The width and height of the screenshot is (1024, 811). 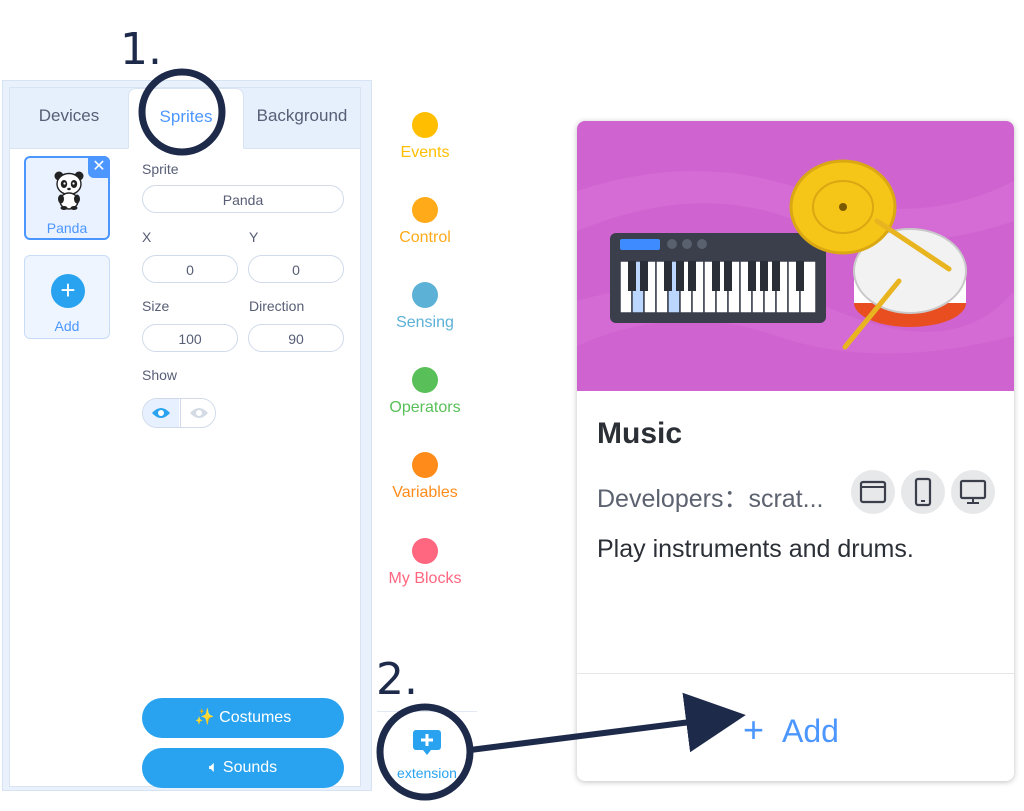 What do you see at coordinates (69, 118) in the screenshot?
I see `tab-devices: Devices` at bounding box center [69, 118].